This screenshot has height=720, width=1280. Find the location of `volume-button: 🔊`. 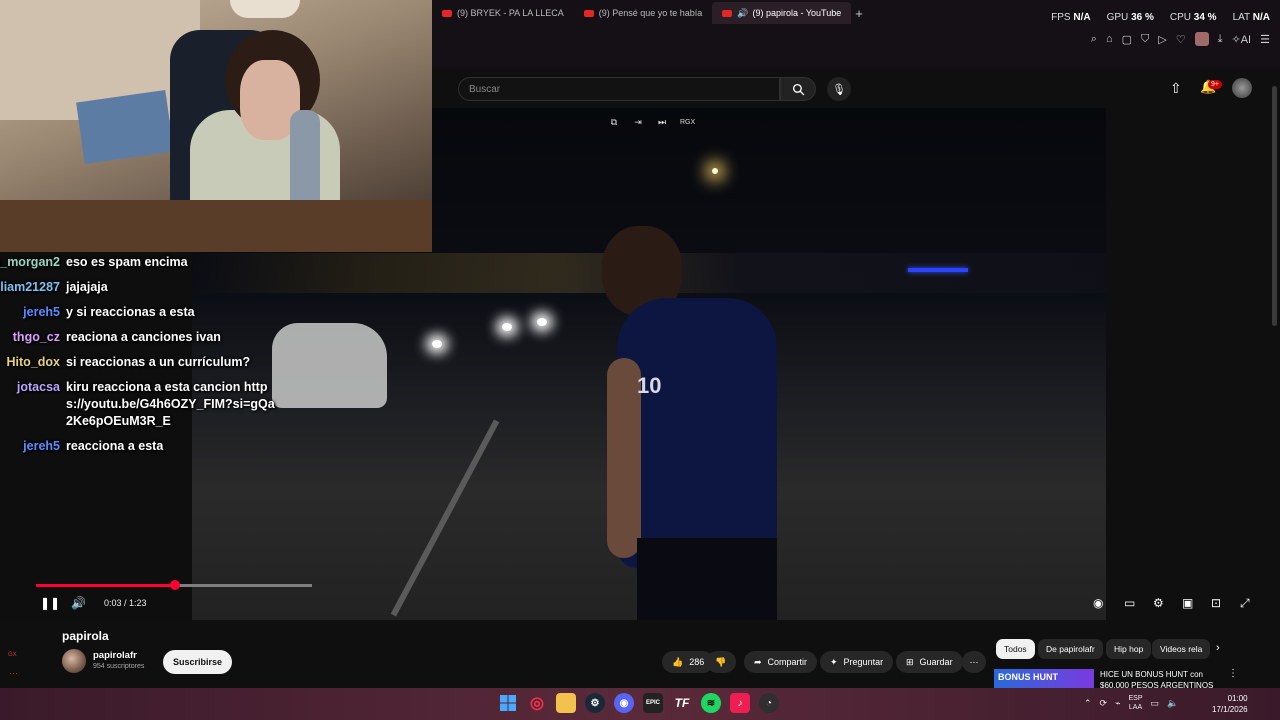

volume-button: 🔊 is located at coordinates (78, 603).